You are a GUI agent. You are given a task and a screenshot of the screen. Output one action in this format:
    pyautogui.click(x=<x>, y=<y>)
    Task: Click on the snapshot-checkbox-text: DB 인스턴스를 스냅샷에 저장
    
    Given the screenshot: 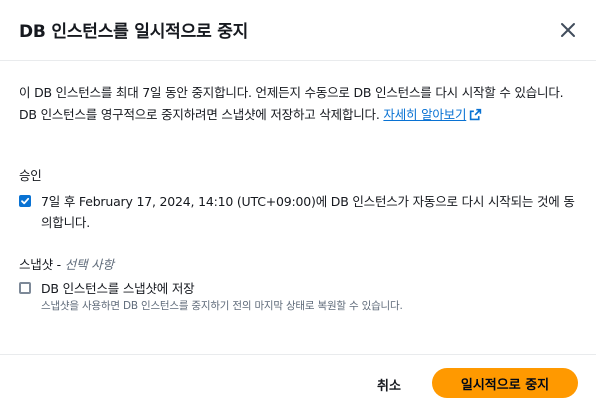 What is the action you would take?
    pyautogui.click(x=118, y=288)
    